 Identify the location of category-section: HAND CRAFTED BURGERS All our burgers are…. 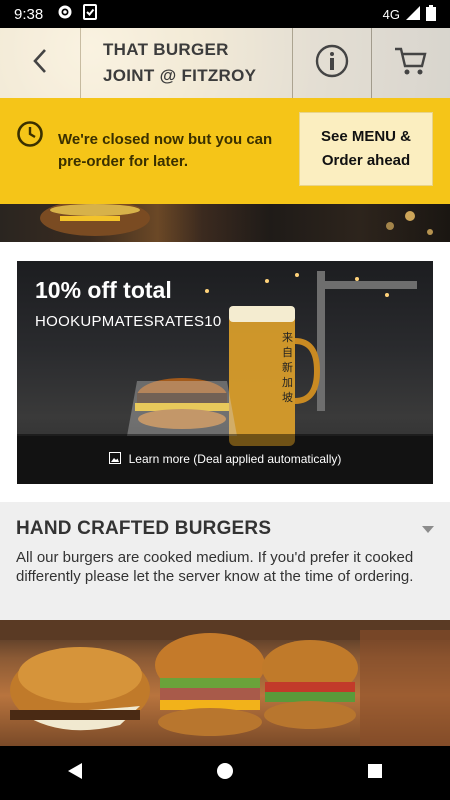
(225, 561).